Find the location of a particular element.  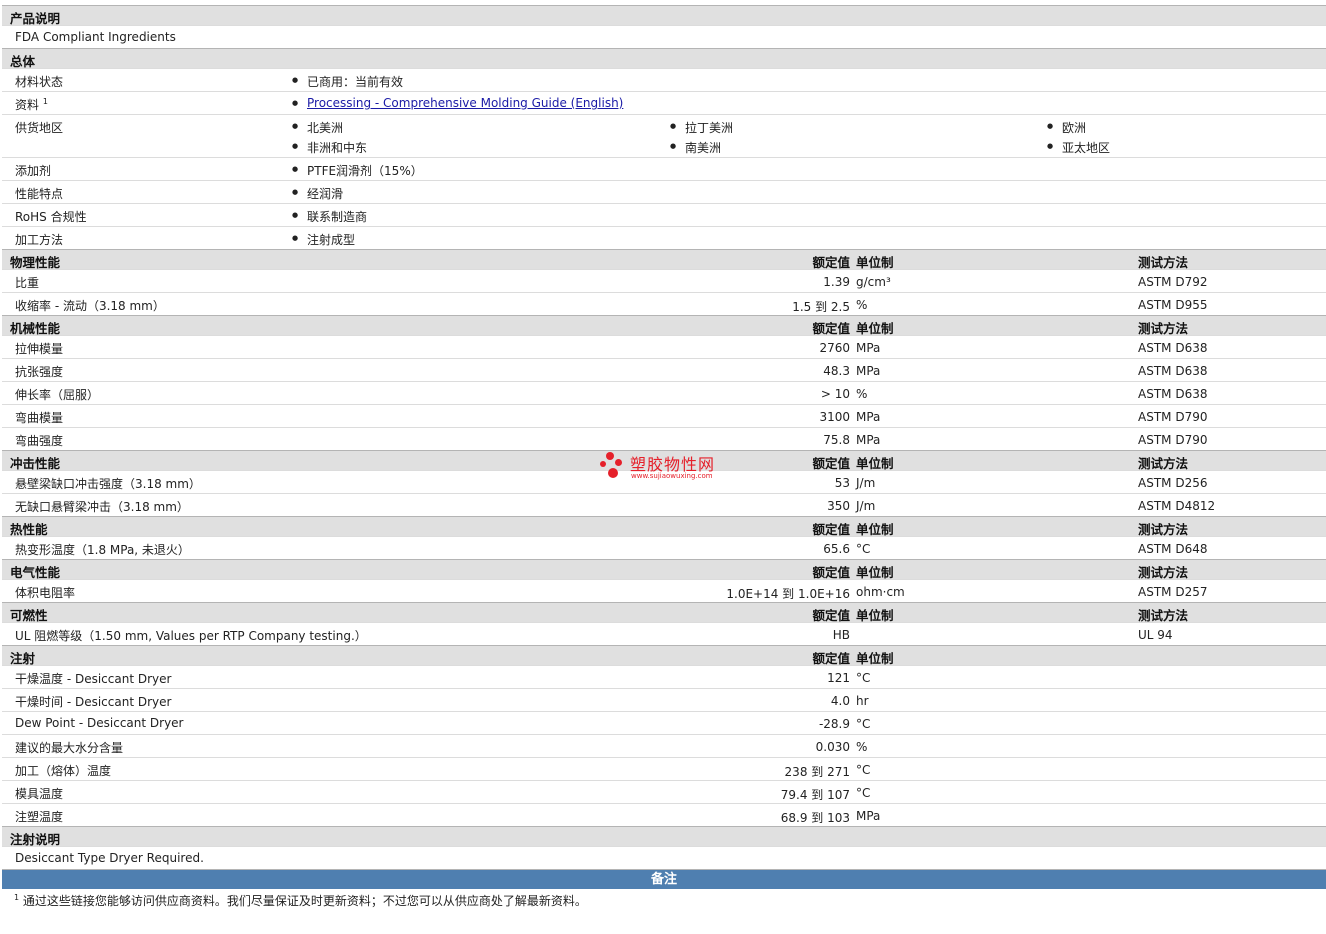

property-row: 热变形温度（1.8 MPa, 未退火） 65.6 °C ASTM D648 is located at coordinates (664, 547).